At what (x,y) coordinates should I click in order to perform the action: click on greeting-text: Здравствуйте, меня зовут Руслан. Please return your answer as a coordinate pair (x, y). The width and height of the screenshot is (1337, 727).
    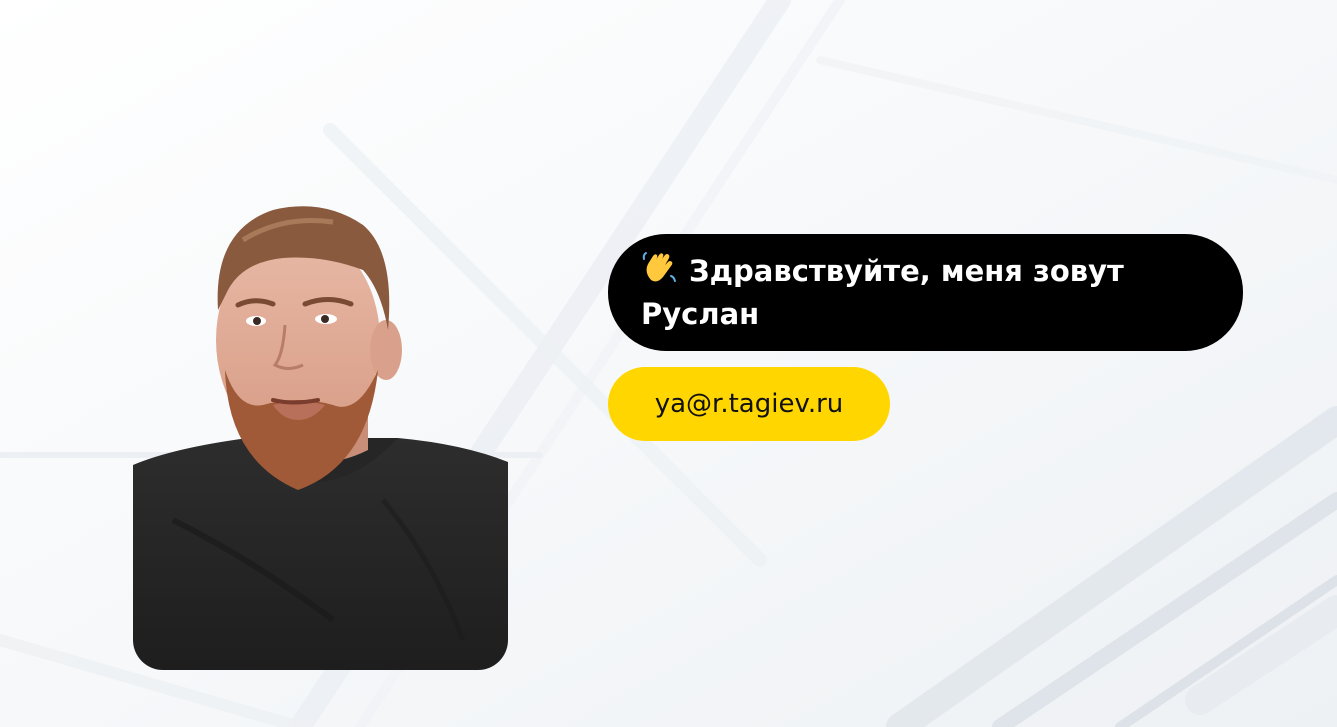
    Looking at the image, I should click on (882, 292).